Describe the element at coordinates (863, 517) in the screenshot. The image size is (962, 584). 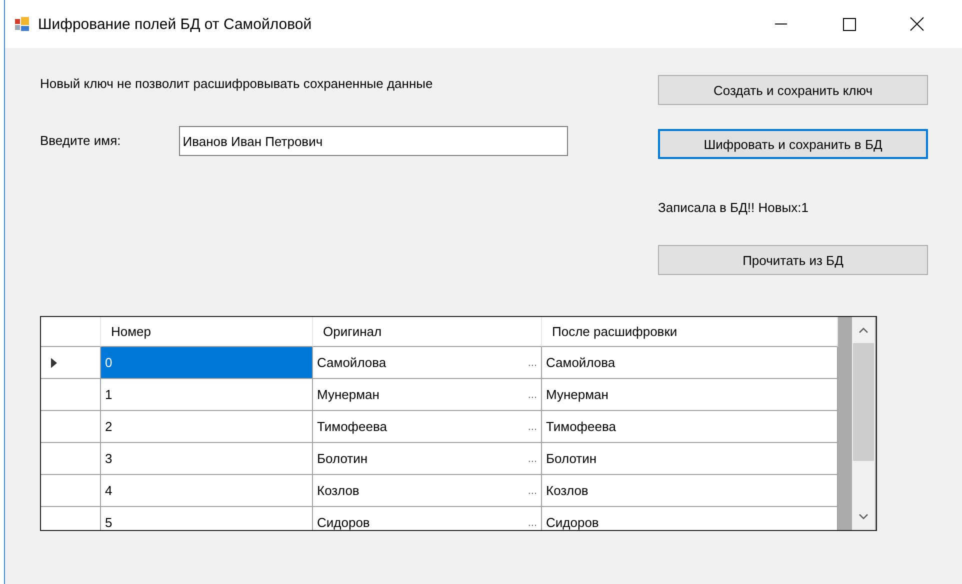
I see `scroll-down-icon` at that location.